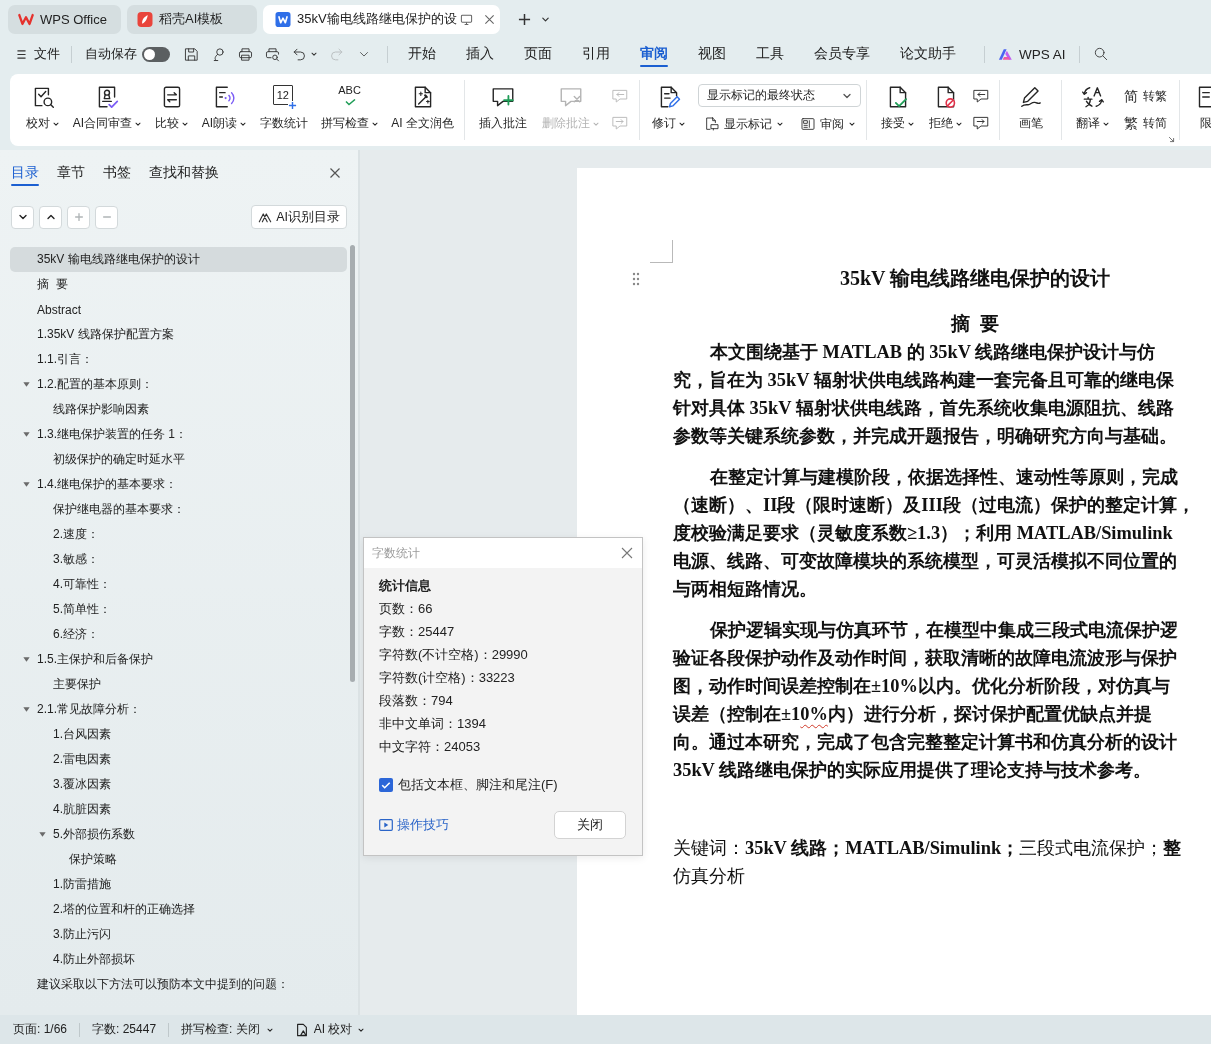 The width and height of the screenshot is (1211, 1044). I want to click on outline-item: 1.防雷措施, so click(178, 884).